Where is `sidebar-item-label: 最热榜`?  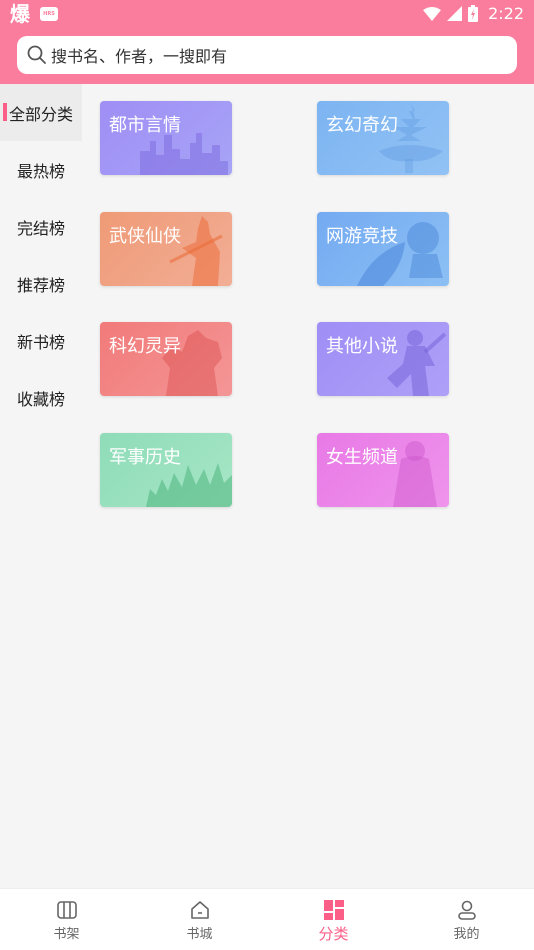 sidebar-item-label: 最热榜 is located at coordinates (40, 171).